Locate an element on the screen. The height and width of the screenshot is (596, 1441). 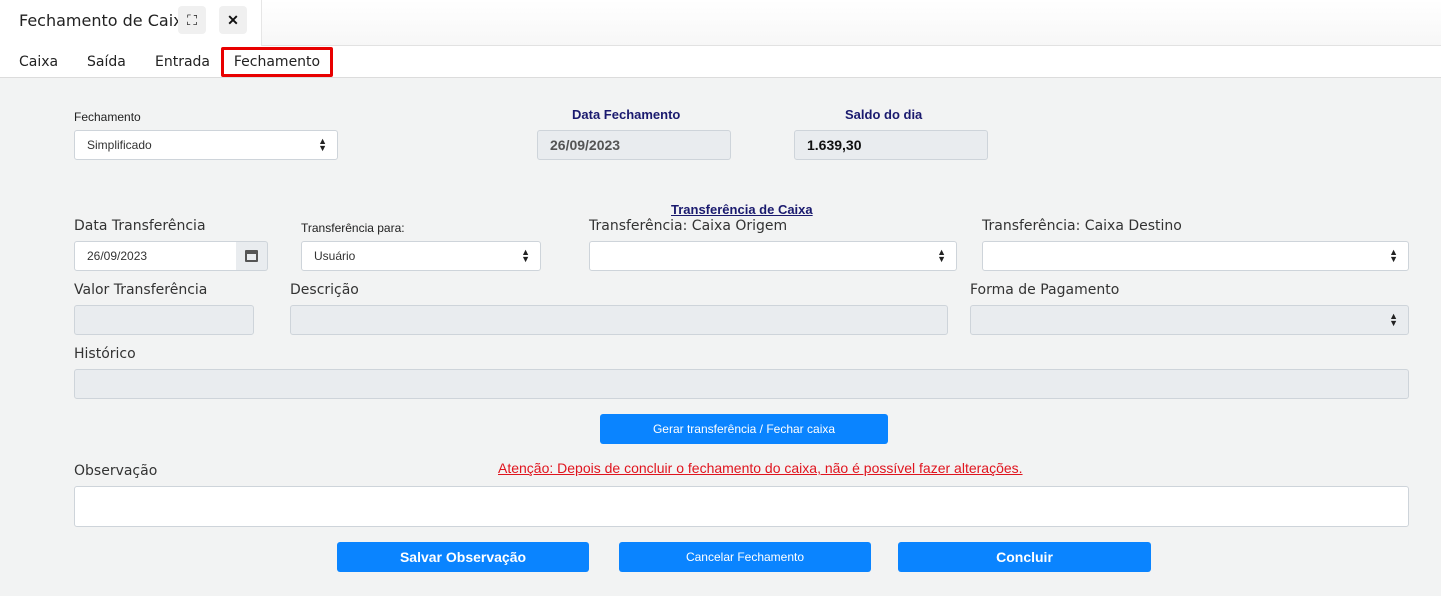
data-transferencia-value: 26/09/2023 is located at coordinates (117, 256).